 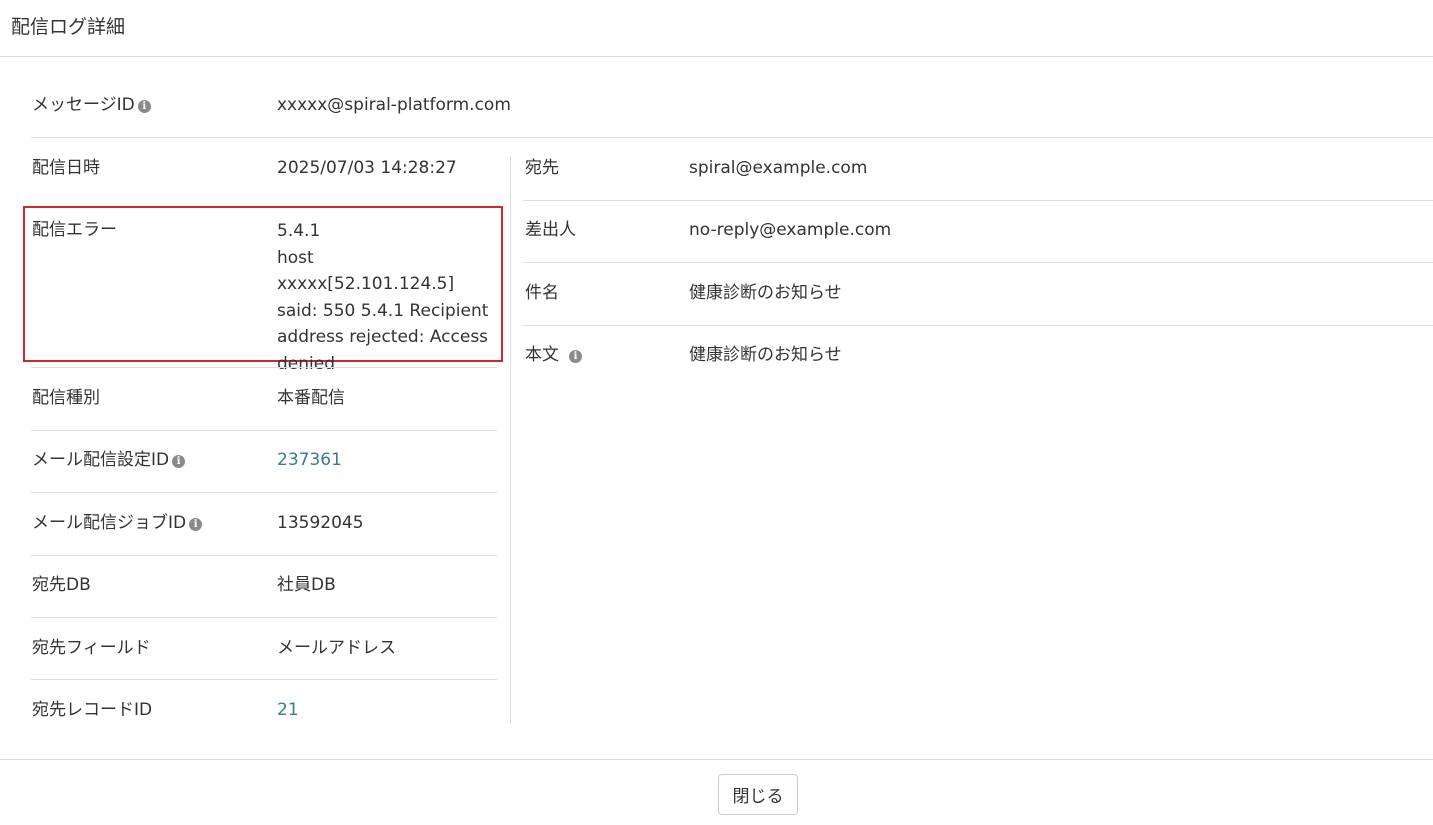 I want to click on close-button: 閉じる, so click(x=758, y=794).